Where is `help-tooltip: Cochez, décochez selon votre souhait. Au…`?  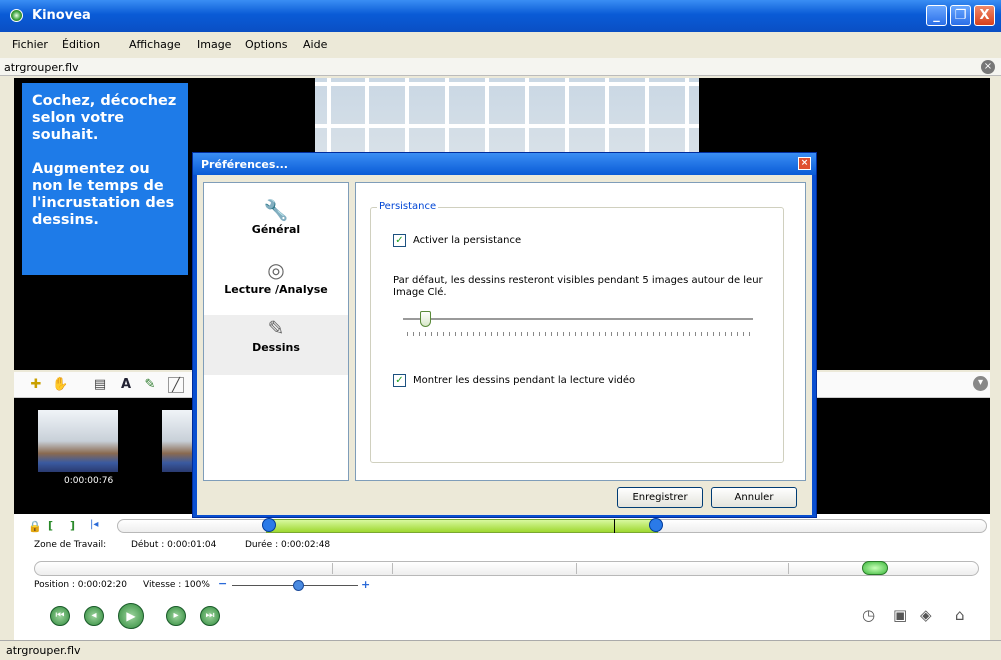
help-tooltip: Cochez, décochez selon votre souhait. Au… is located at coordinates (105, 179).